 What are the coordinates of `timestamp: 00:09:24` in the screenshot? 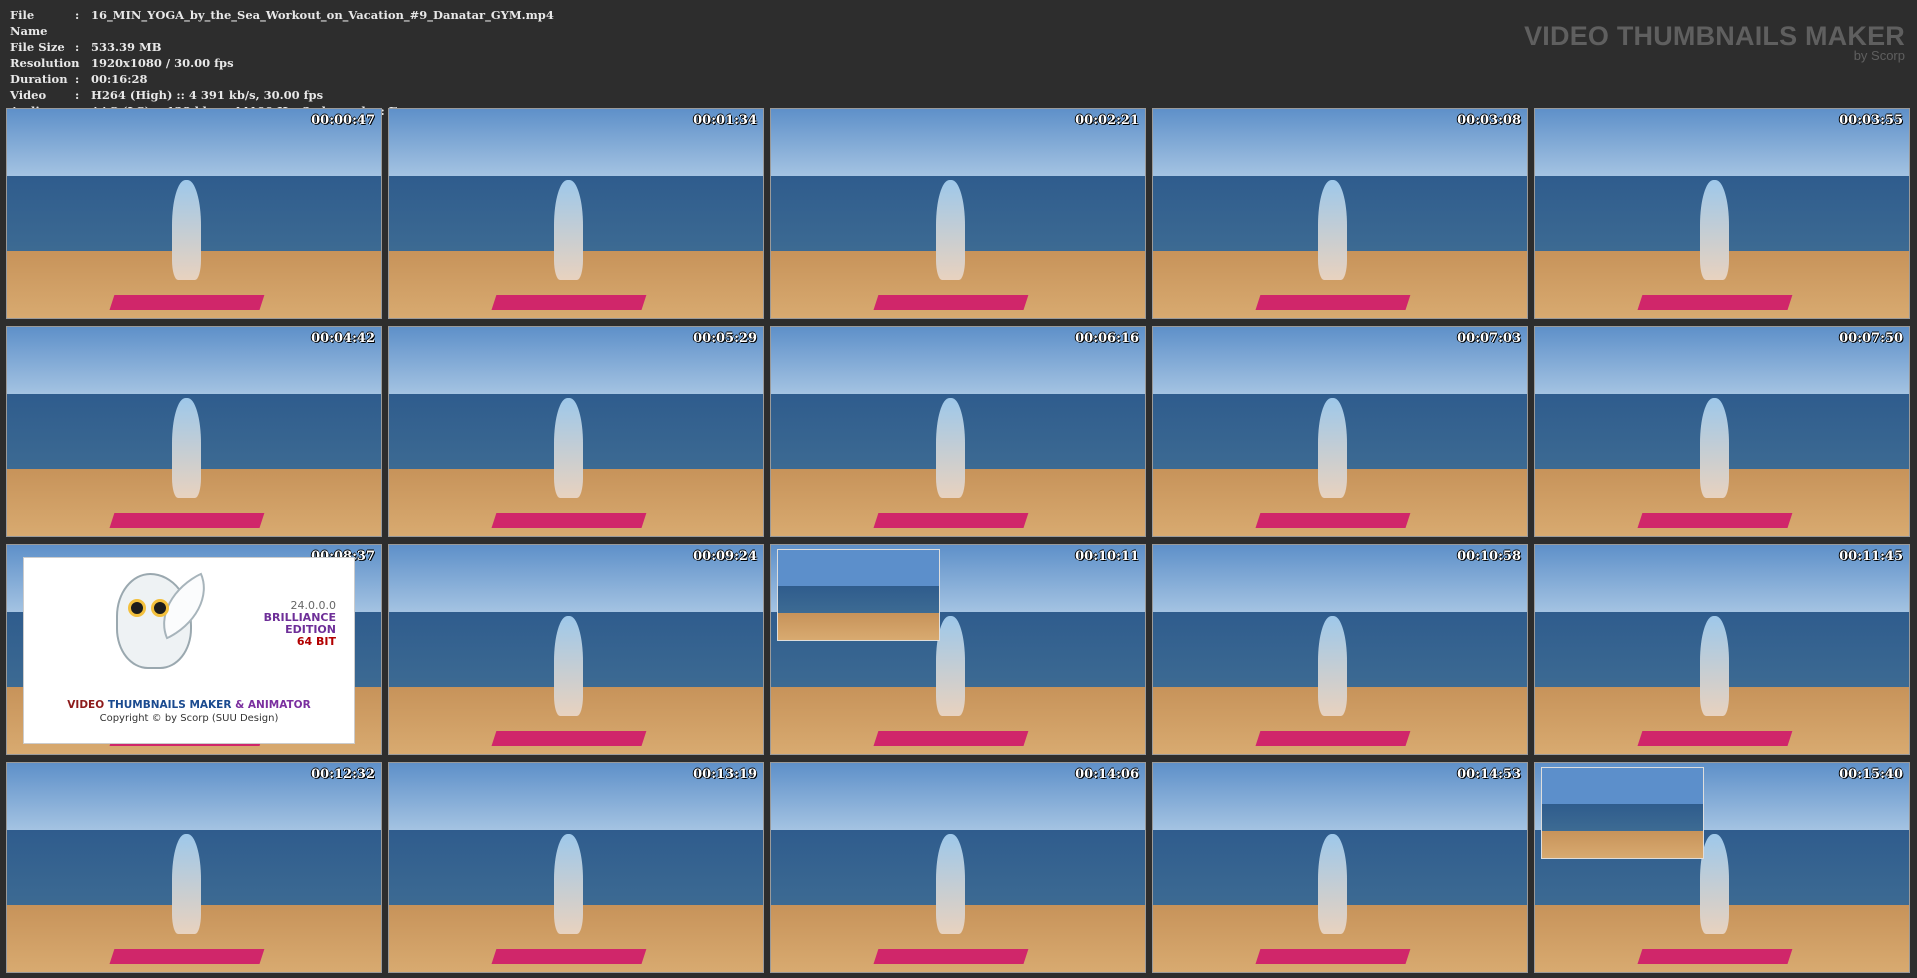 It's located at (725, 556).